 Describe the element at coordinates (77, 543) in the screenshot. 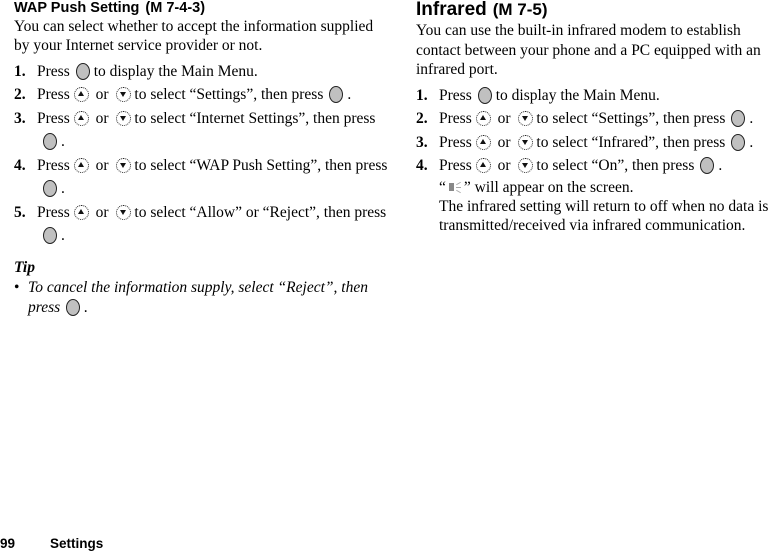

I see `footer-section: Settings` at that location.